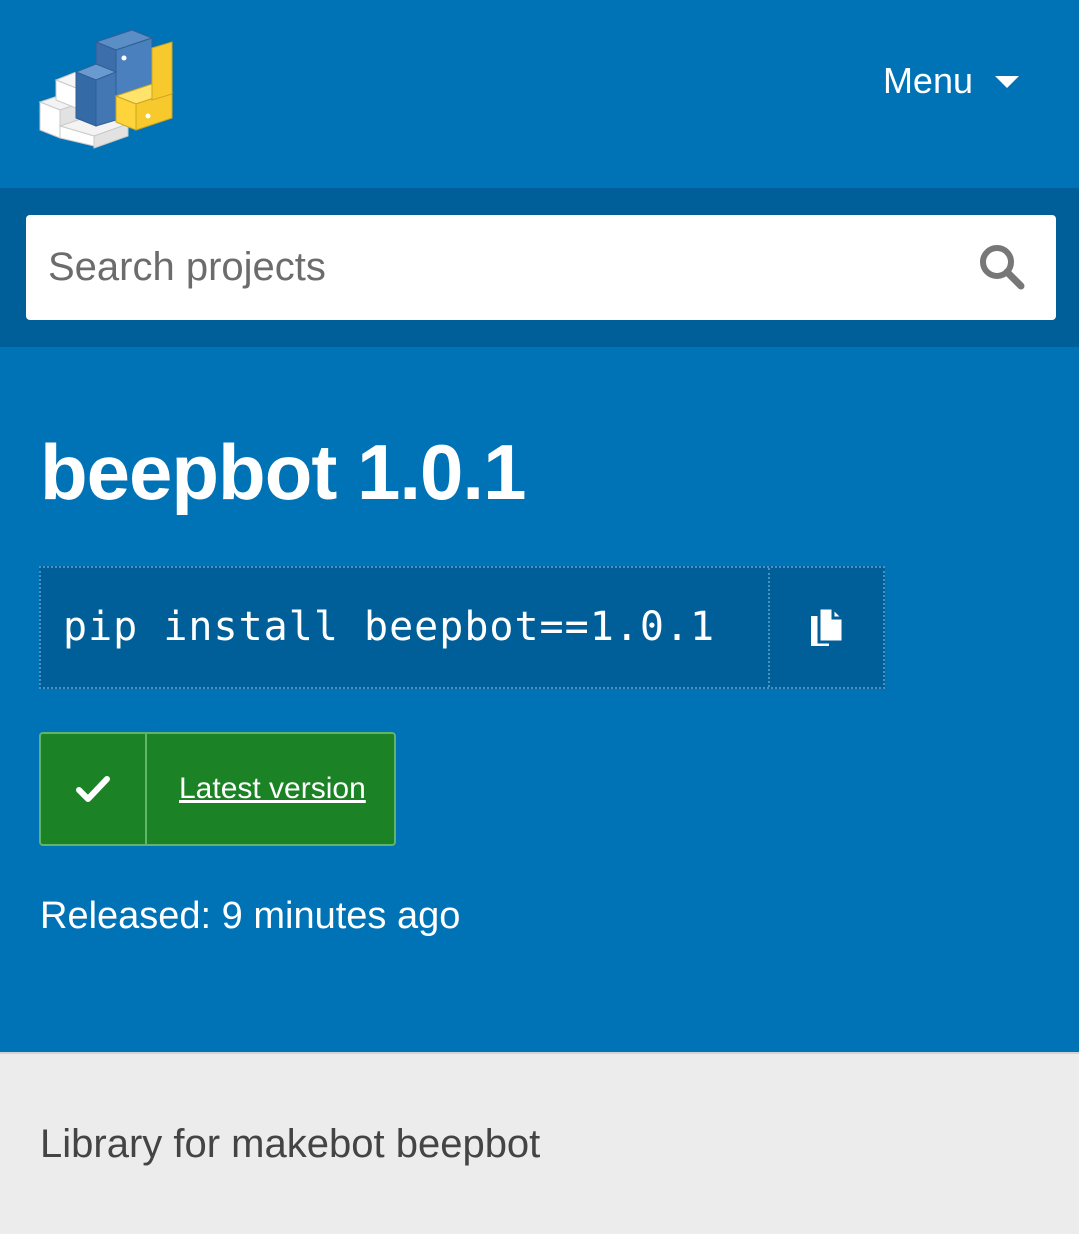 This screenshot has height=1234, width=1079. What do you see at coordinates (106, 90) in the screenshot?
I see `pypi-logo` at bounding box center [106, 90].